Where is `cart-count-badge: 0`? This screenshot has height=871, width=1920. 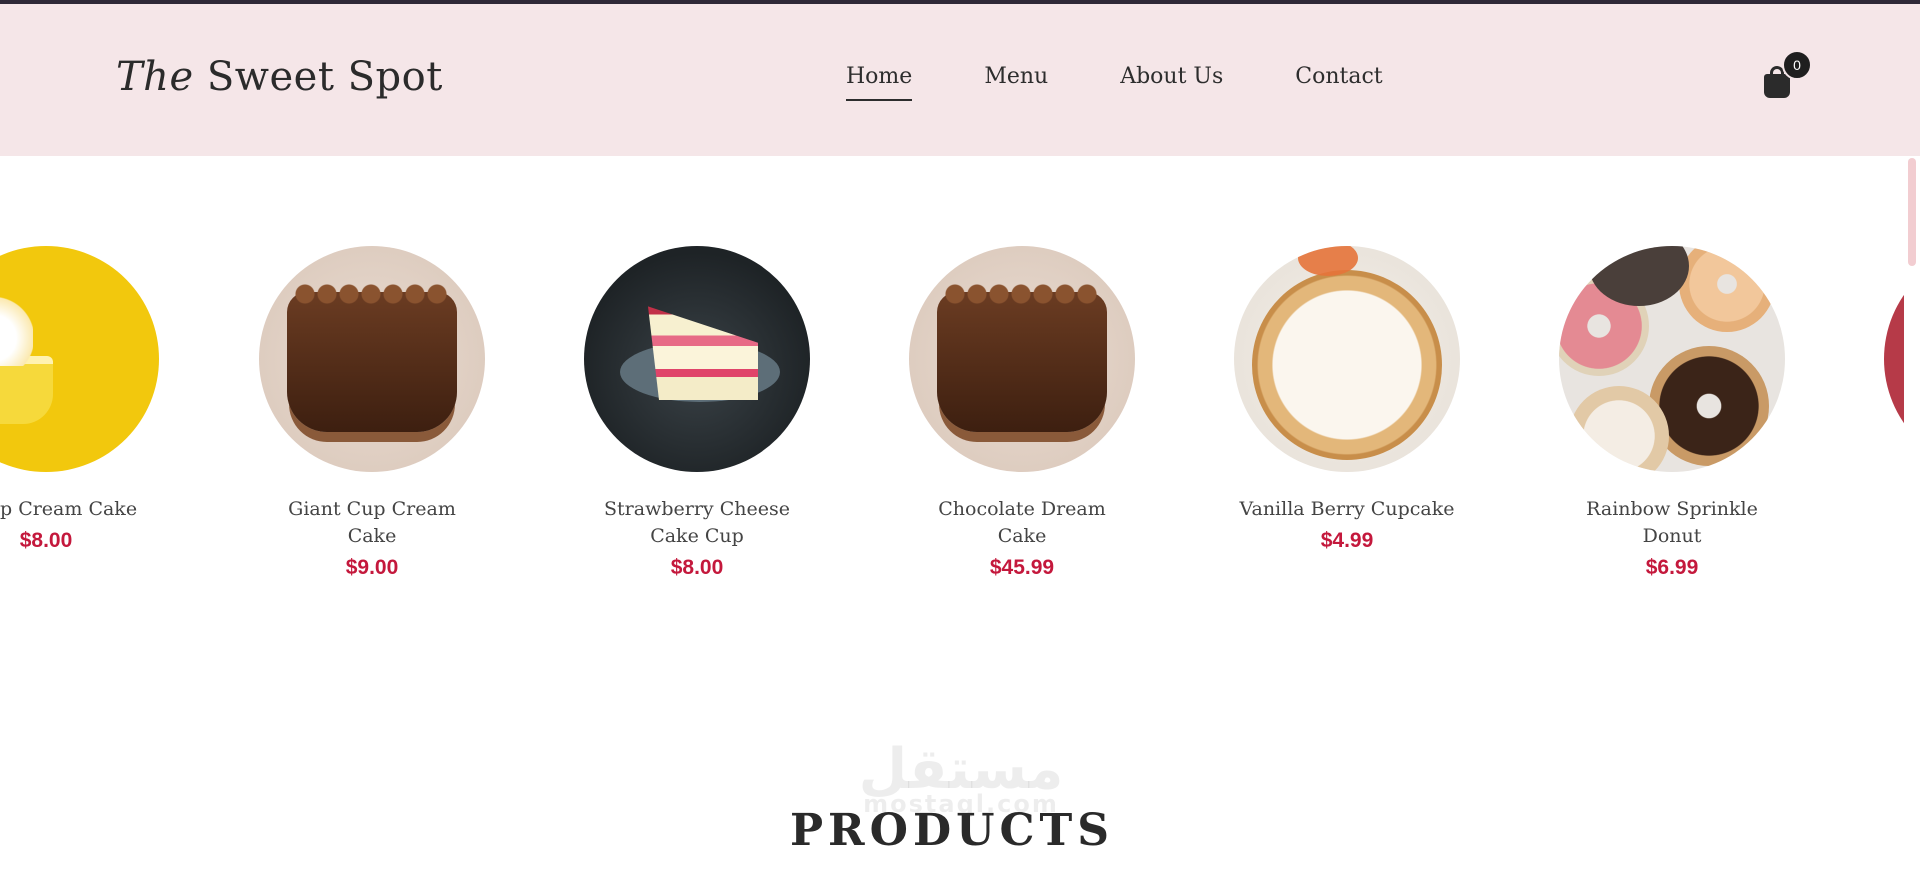 cart-count-badge: 0 is located at coordinates (1797, 65).